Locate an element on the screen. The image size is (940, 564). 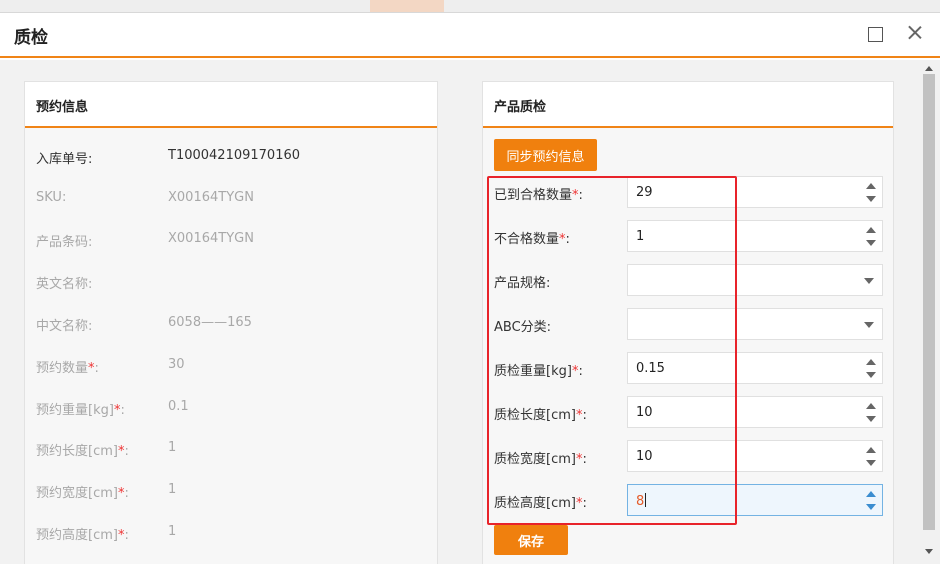
info-value: 0.1 is located at coordinates (178, 406).